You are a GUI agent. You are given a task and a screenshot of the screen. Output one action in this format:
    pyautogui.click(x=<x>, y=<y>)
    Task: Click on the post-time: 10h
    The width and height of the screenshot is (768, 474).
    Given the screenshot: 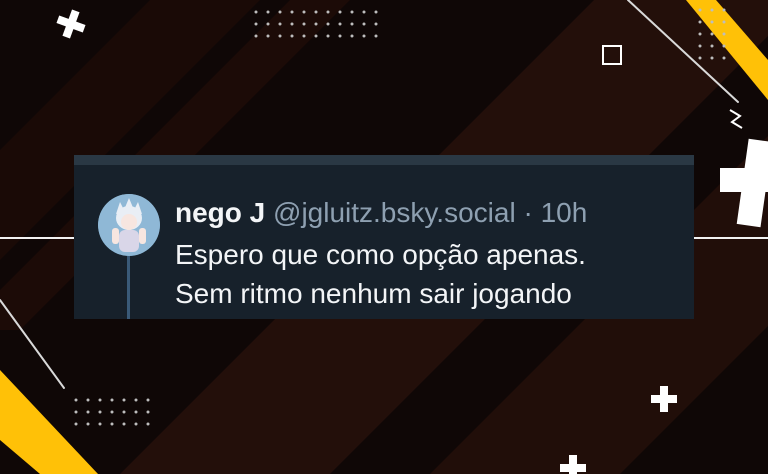 What is the action you would take?
    pyautogui.click(x=564, y=212)
    